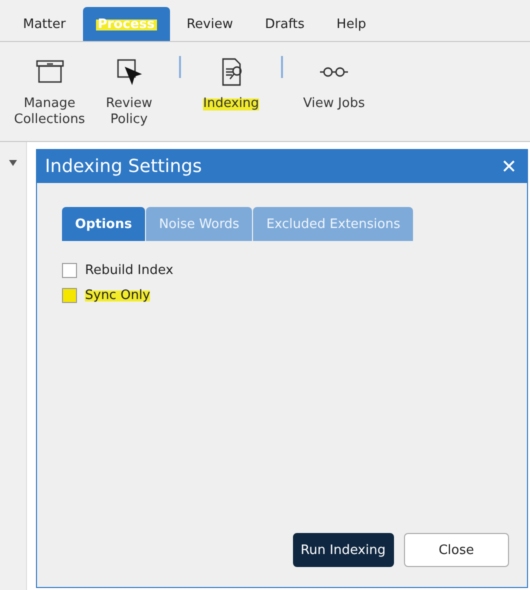 Image resolution: width=530 pixels, height=590 pixels. What do you see at coordinates (117, 295) in the screenshot?
I see `checkbox-label: Sync Only` at bounding box center [117, 295].